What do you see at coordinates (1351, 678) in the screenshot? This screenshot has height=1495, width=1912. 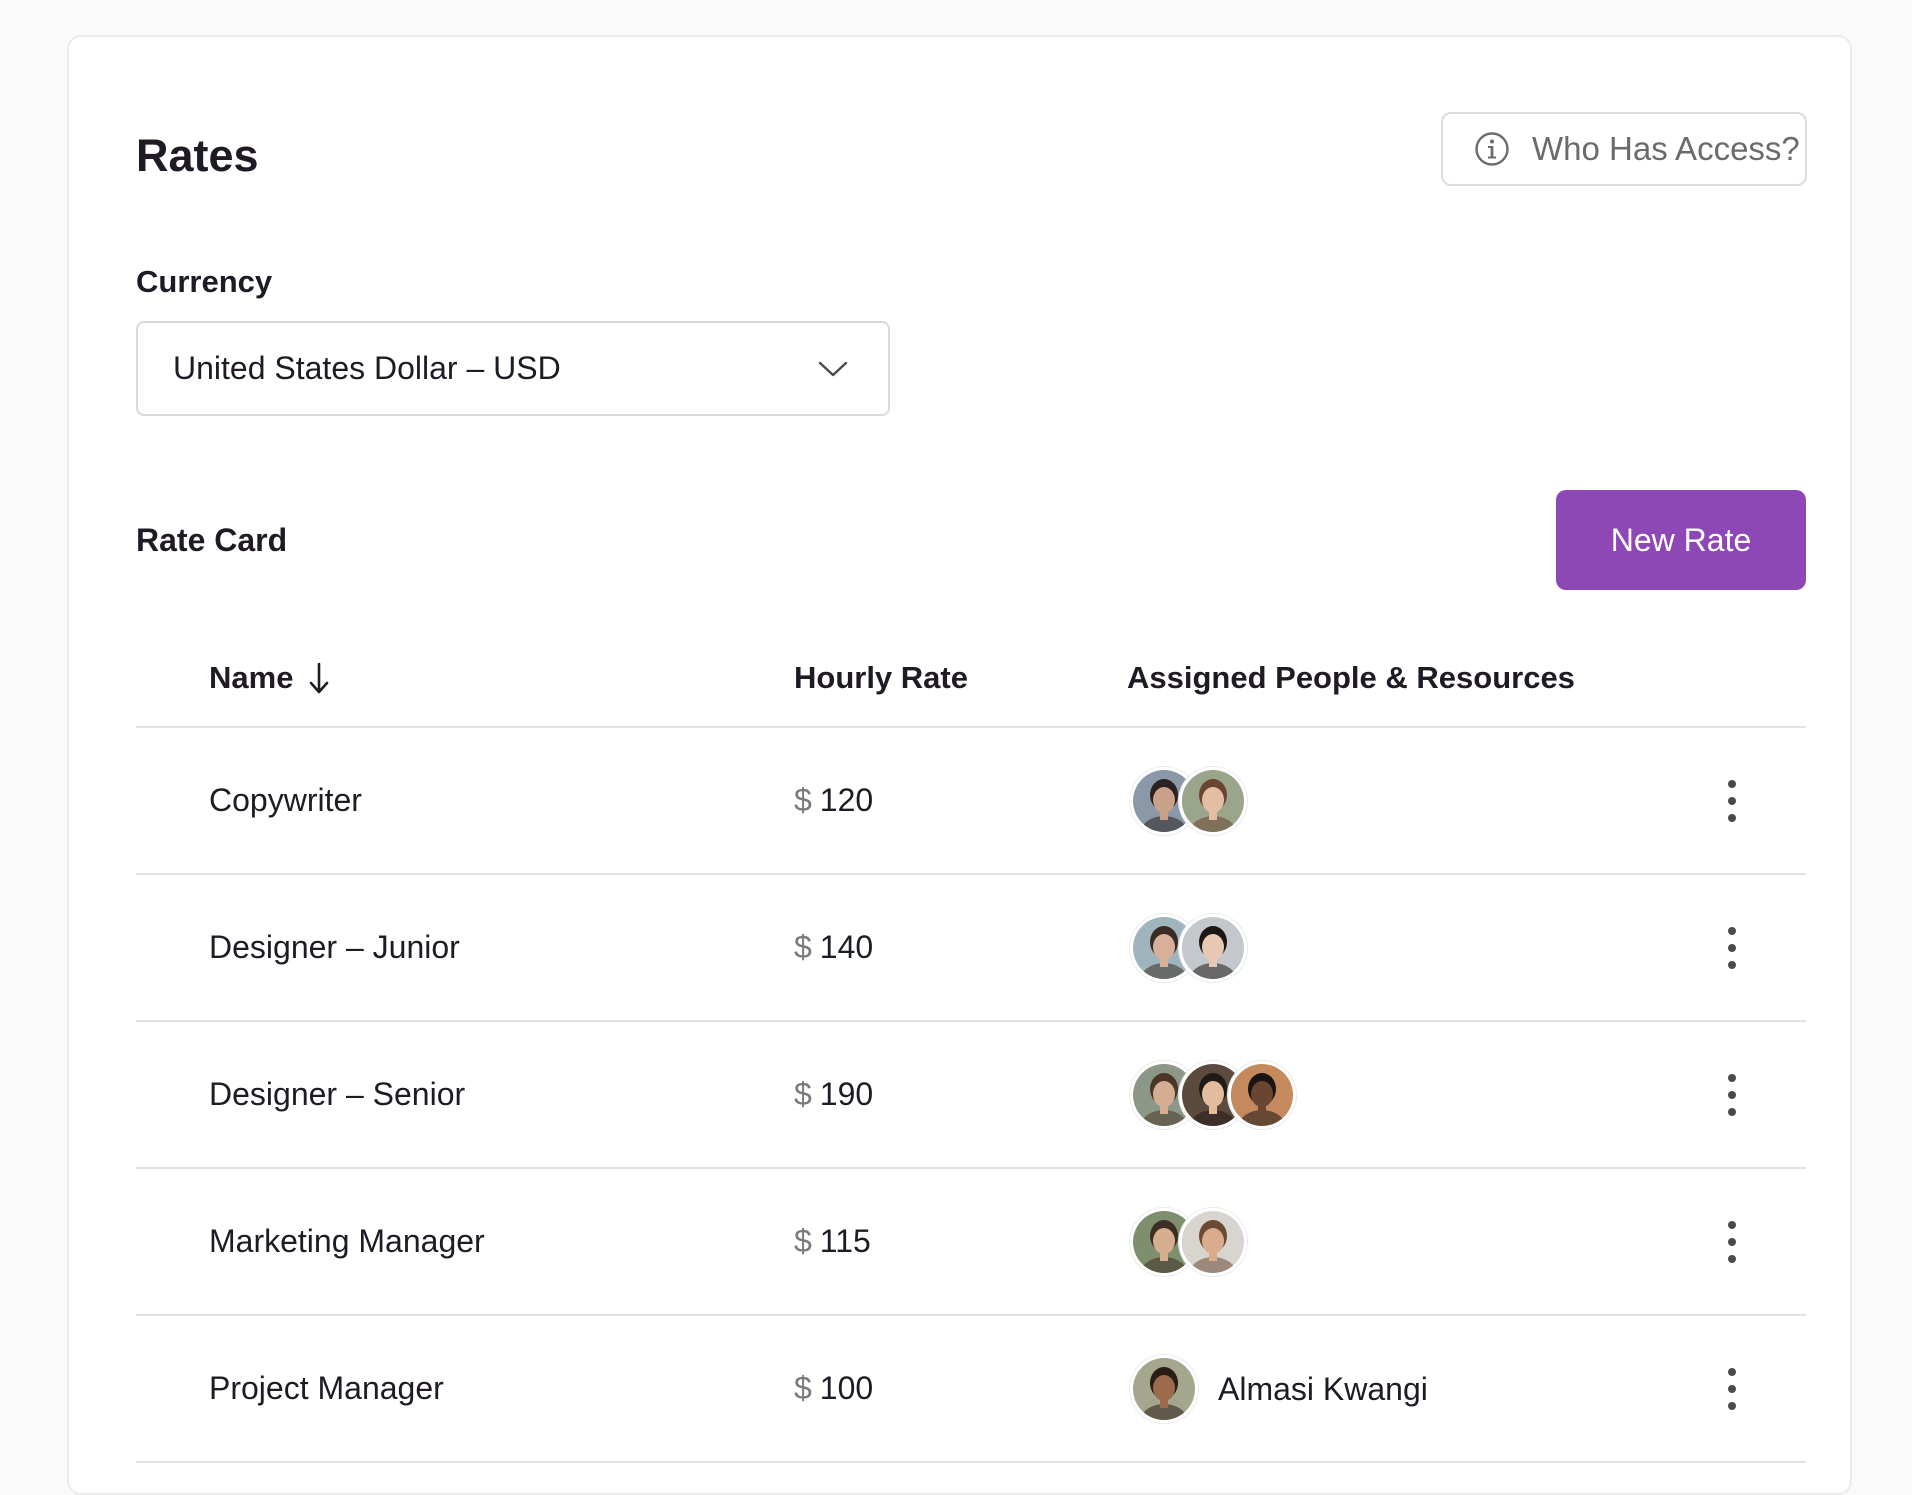 I see `column-header-assigned: Assigned People & Resources` at bounding box center [1351, 678].